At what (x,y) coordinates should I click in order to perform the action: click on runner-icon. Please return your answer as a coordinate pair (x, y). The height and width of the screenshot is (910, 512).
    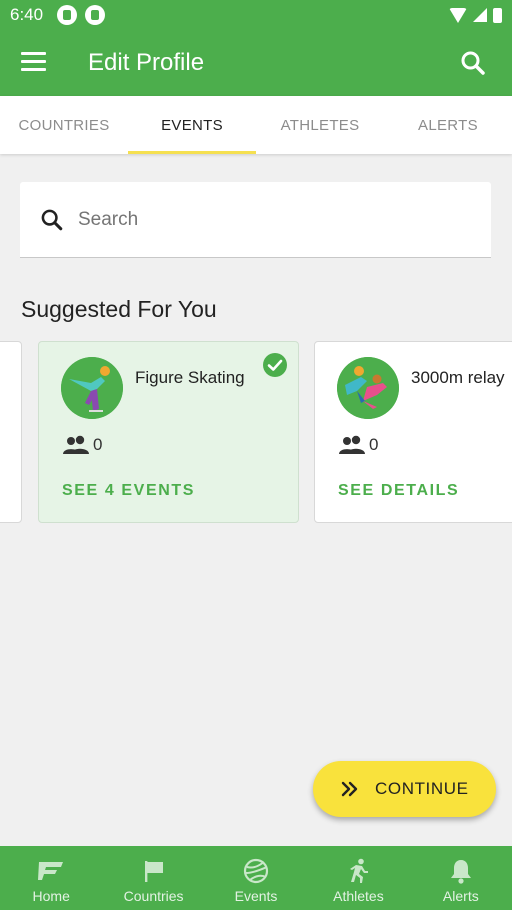
    Looking at the image, I should click on (359, 870).